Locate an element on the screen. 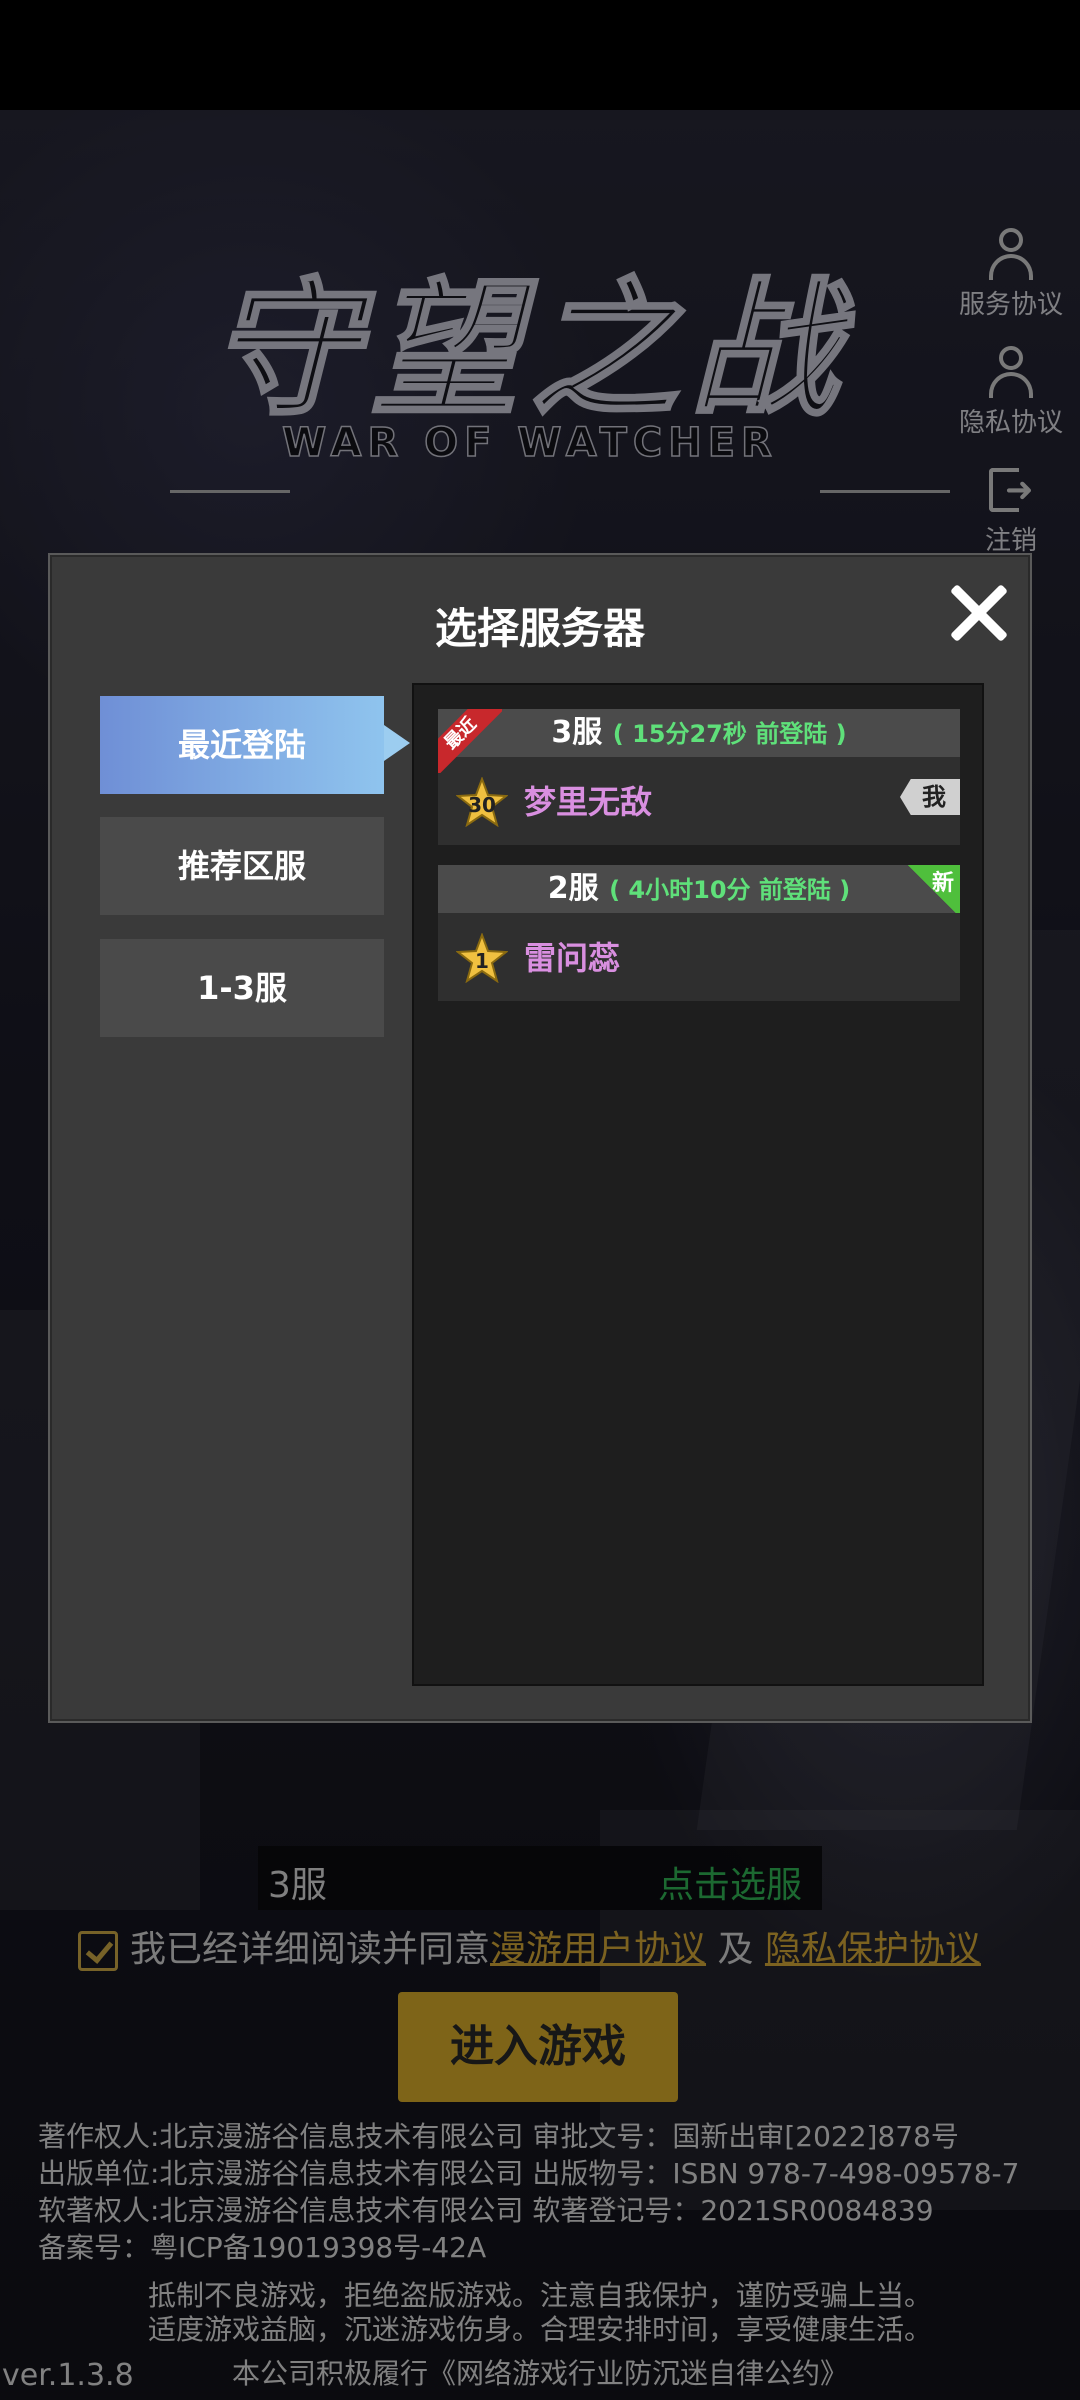 The width and height of the screenshot is (1080, 2400). tab-recent-login: 最近登陆 is located at coordinates (242, 745).